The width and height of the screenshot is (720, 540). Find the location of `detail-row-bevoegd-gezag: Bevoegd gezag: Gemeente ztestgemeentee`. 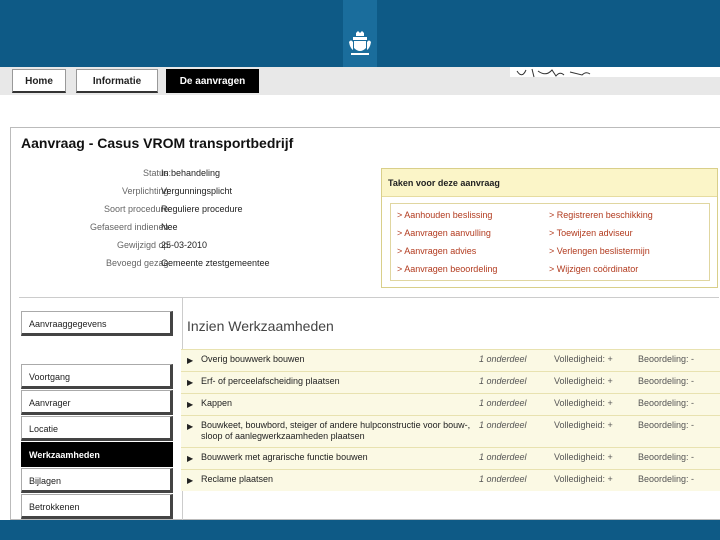

detail-row-bevoegd-gezag: Bevoegd gezag: Gemeente ztestgemeentee is located at coordinates (203, 266).